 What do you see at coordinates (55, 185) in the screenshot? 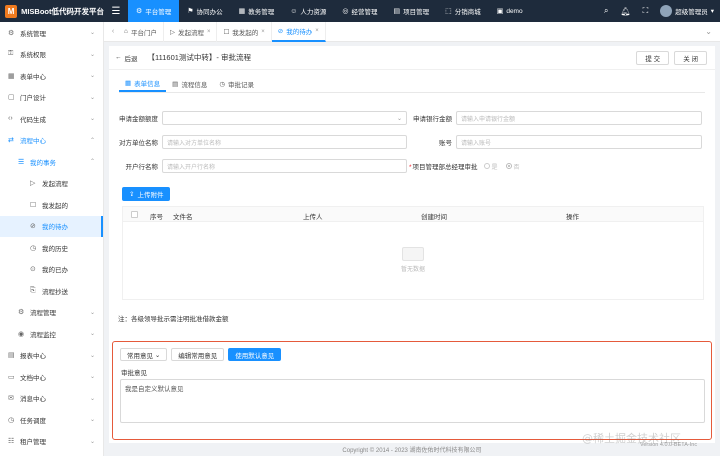
I see `sidebar-item-label: 发起流程` at bounding box center [55, 185].